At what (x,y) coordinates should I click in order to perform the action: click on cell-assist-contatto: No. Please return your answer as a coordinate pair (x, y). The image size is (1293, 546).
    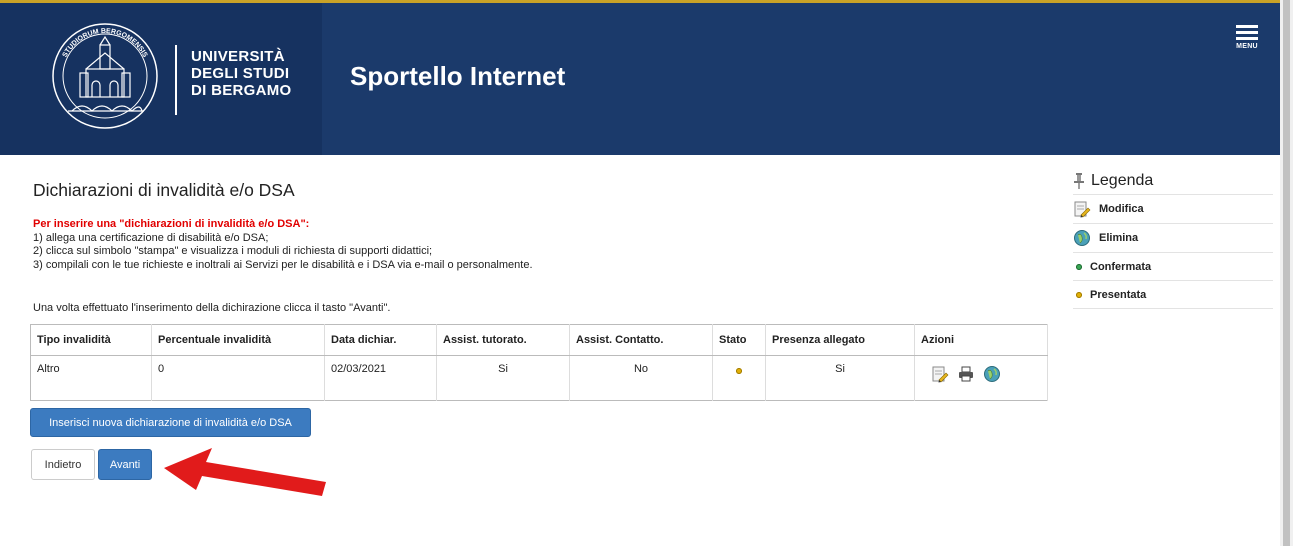
    Looking at the image, I should click on (641, 378).